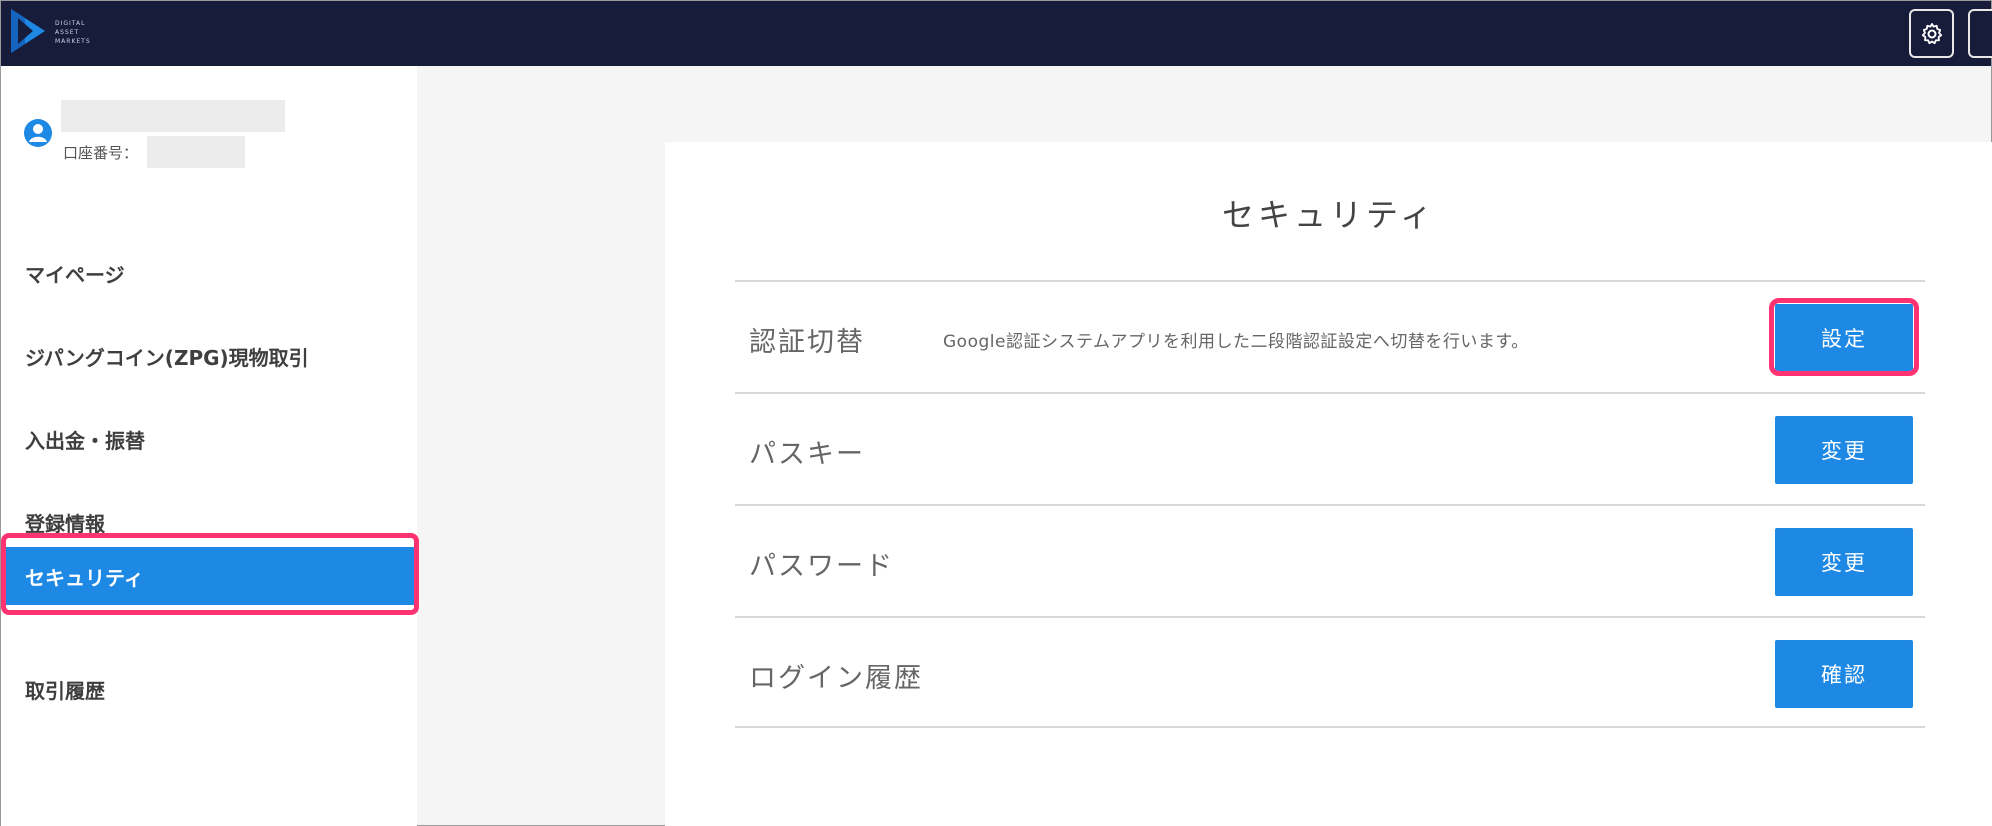  What do you see at coordinates (1844, 450) in the screenshot?
I see `passkey-change-button: 変更` at bounding box center [1844, 450].